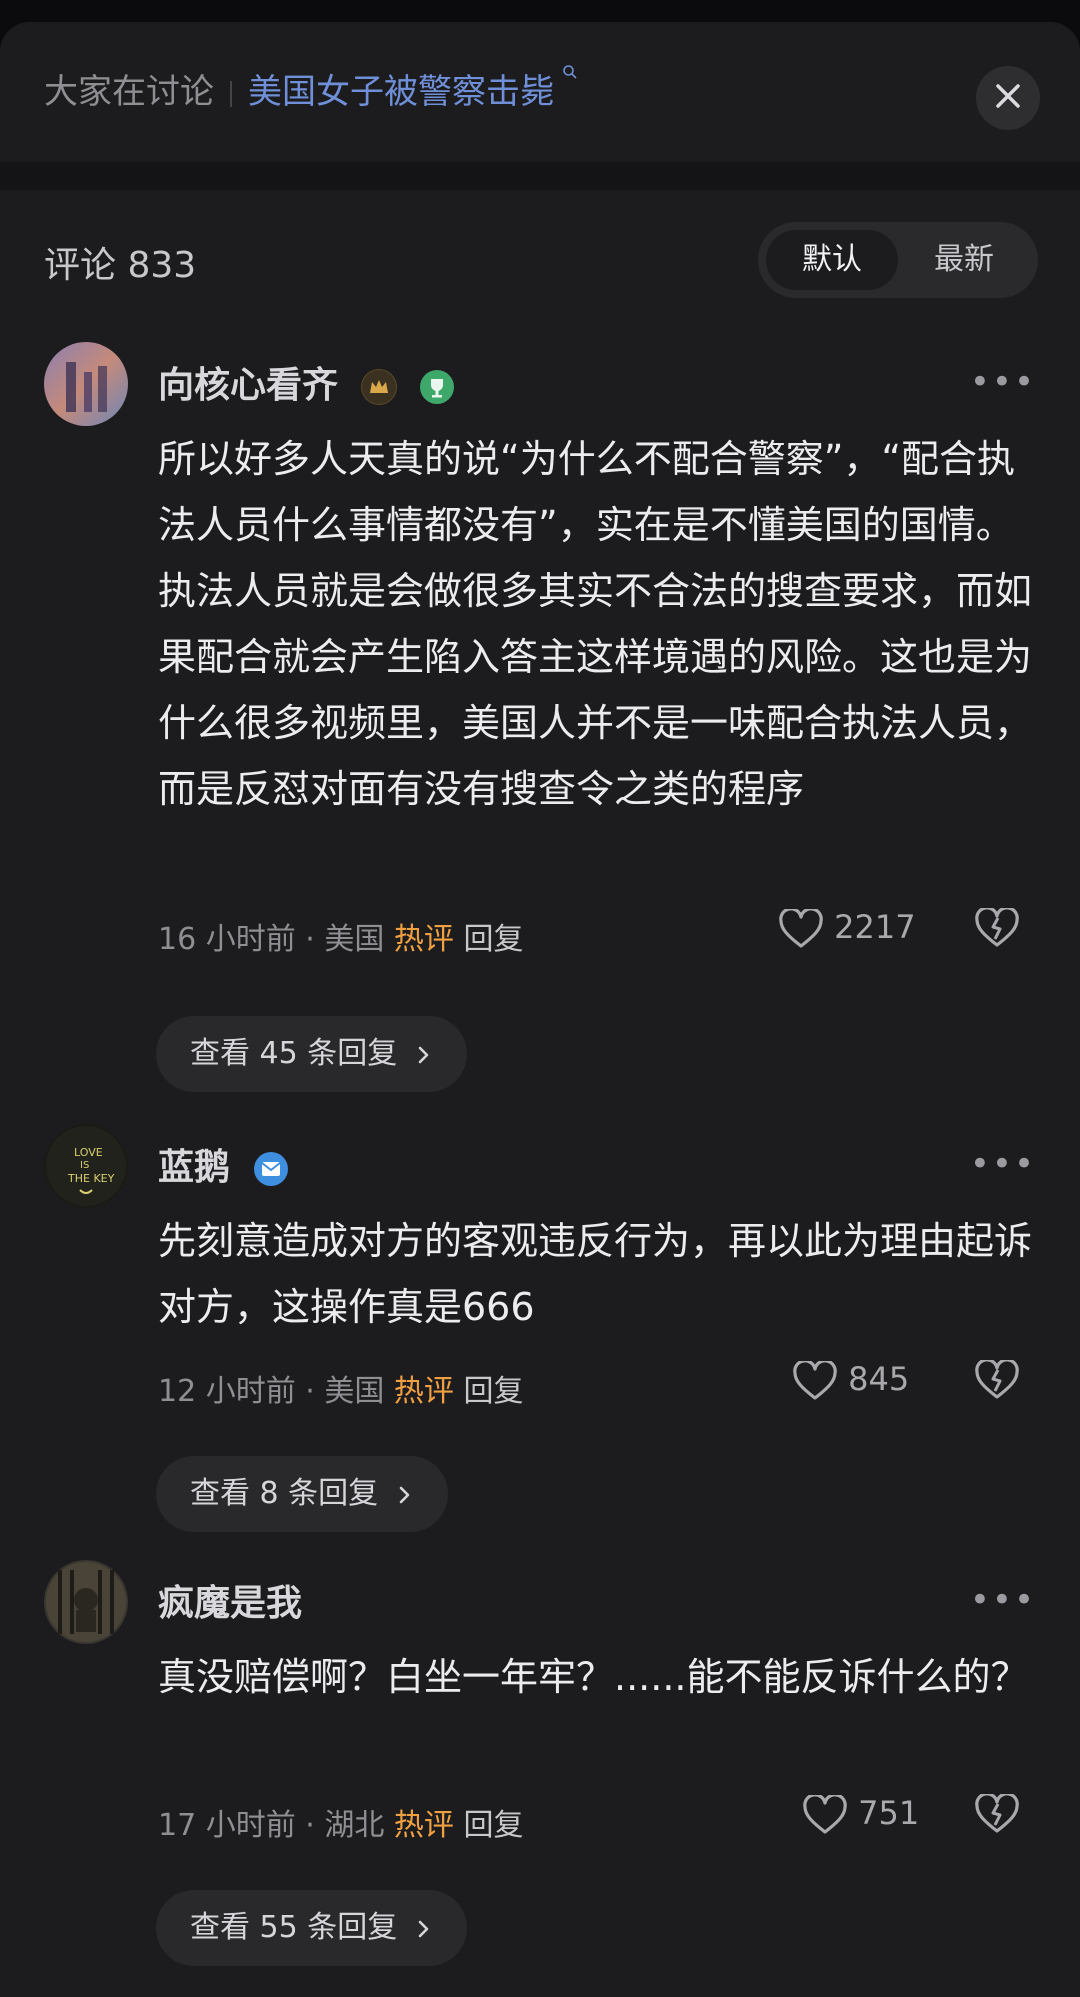 The width and height of the screenshot is (1080, 1997). Describe the element at coordinates (378, 387) in the screenshot. I see `level-badge-icon` at that location.